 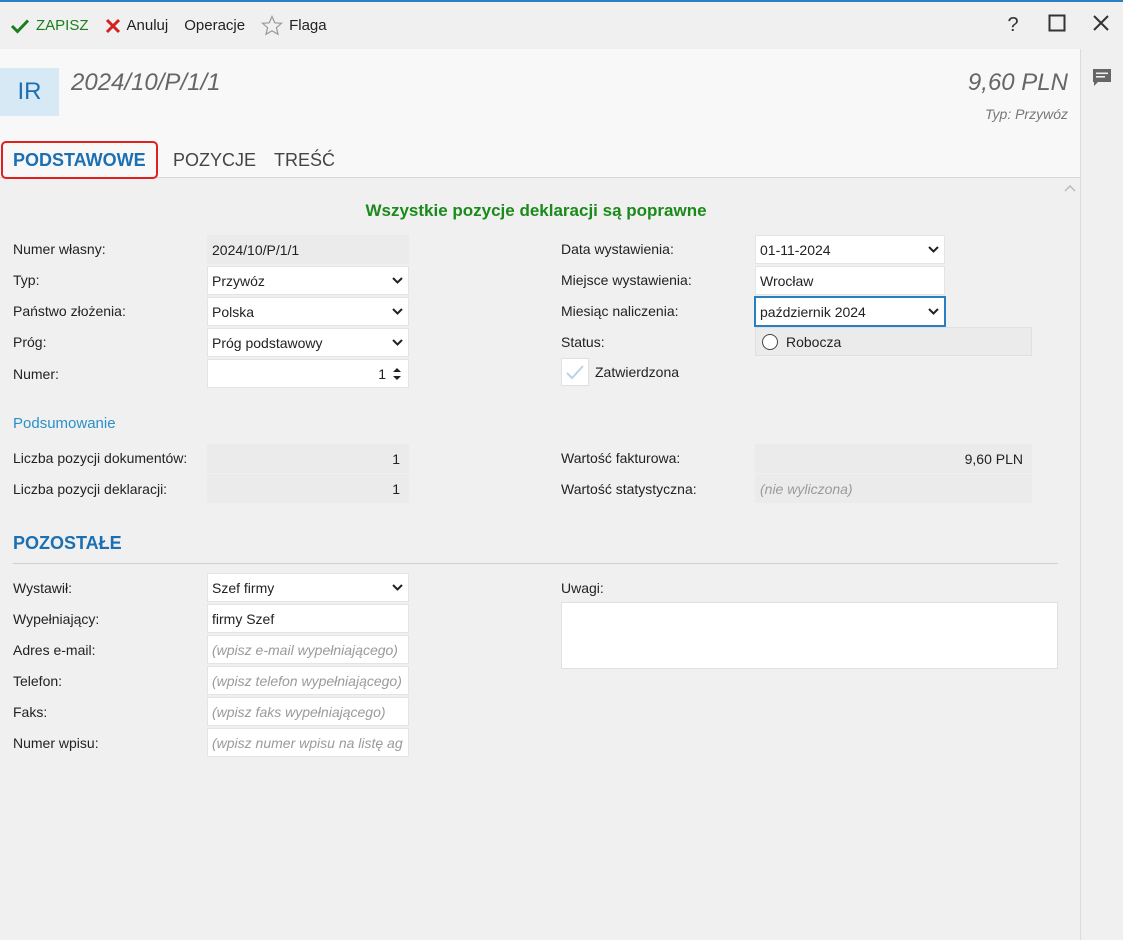 I want to click on miesiac-label: Miesiąc naliczenia:, so click(x=620, y=311).